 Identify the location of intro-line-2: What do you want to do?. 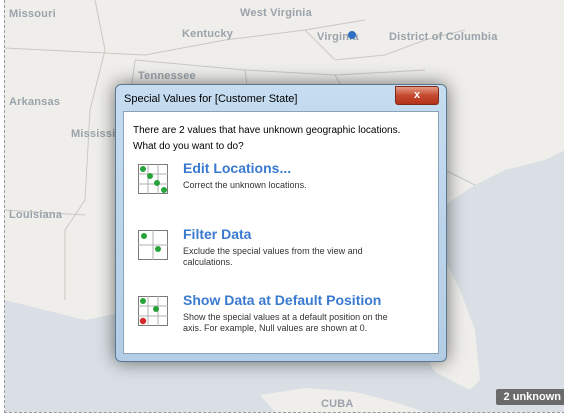
(188, 146).